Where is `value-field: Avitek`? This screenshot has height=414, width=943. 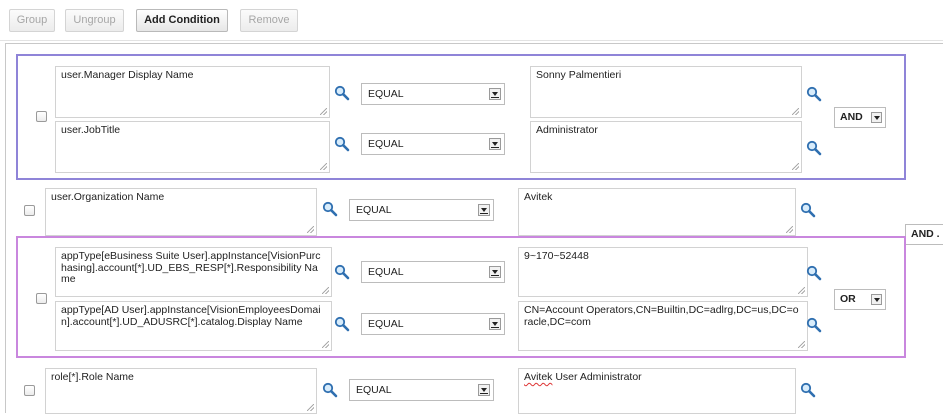
value-field: Avitek is located at coordinates (657, 212).